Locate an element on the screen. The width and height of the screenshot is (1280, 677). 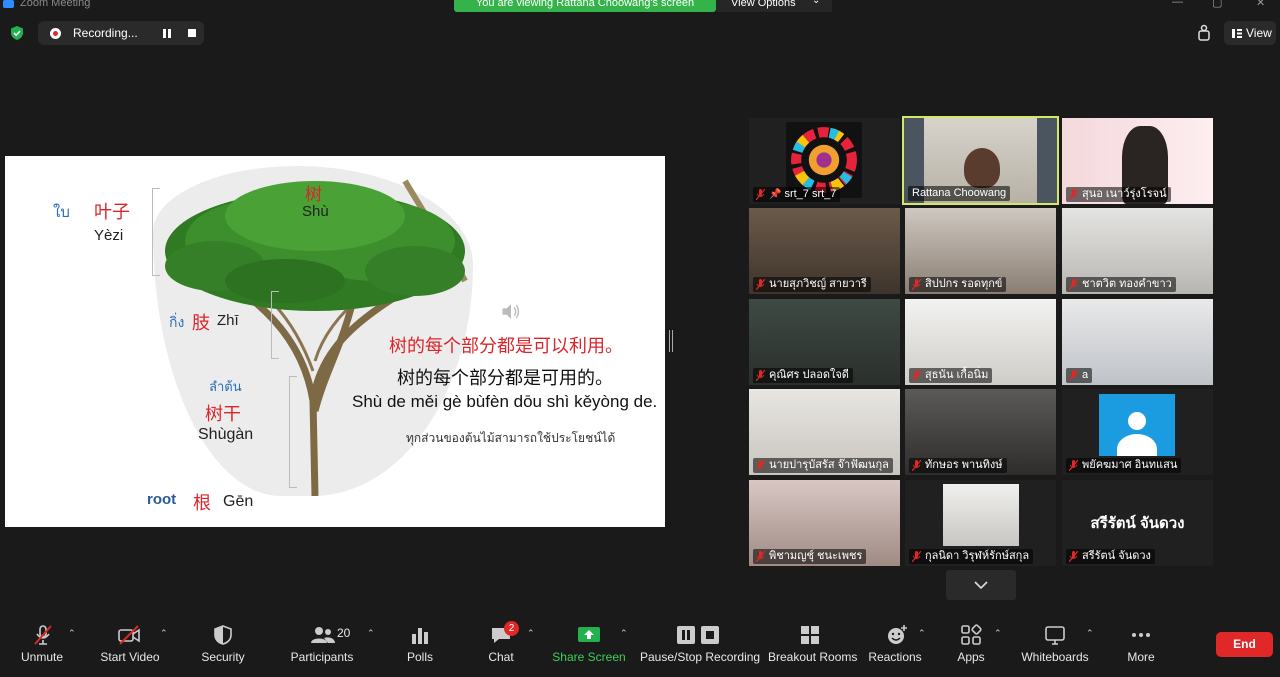
tree-hanzi-label: 树 is located at coordinates (313, 194).